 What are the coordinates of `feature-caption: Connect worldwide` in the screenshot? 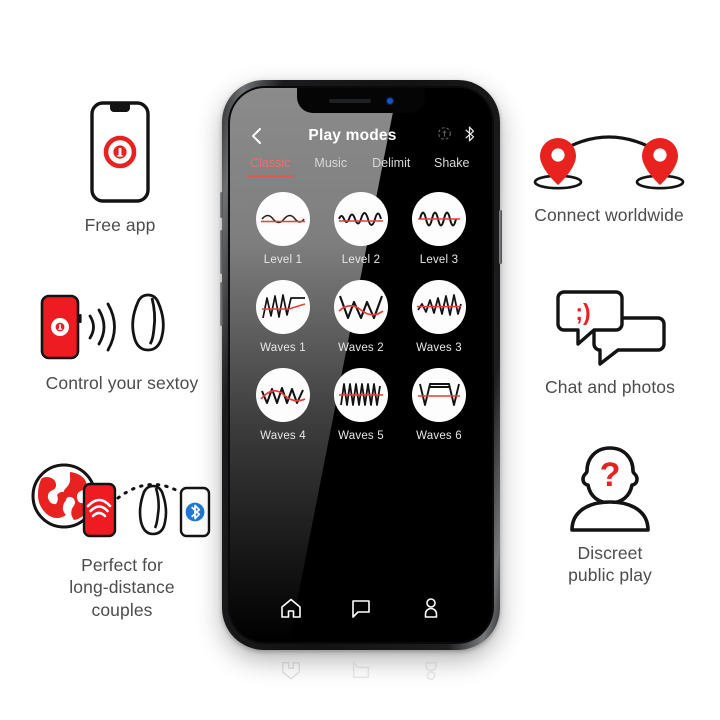 It's located at (609, 215).